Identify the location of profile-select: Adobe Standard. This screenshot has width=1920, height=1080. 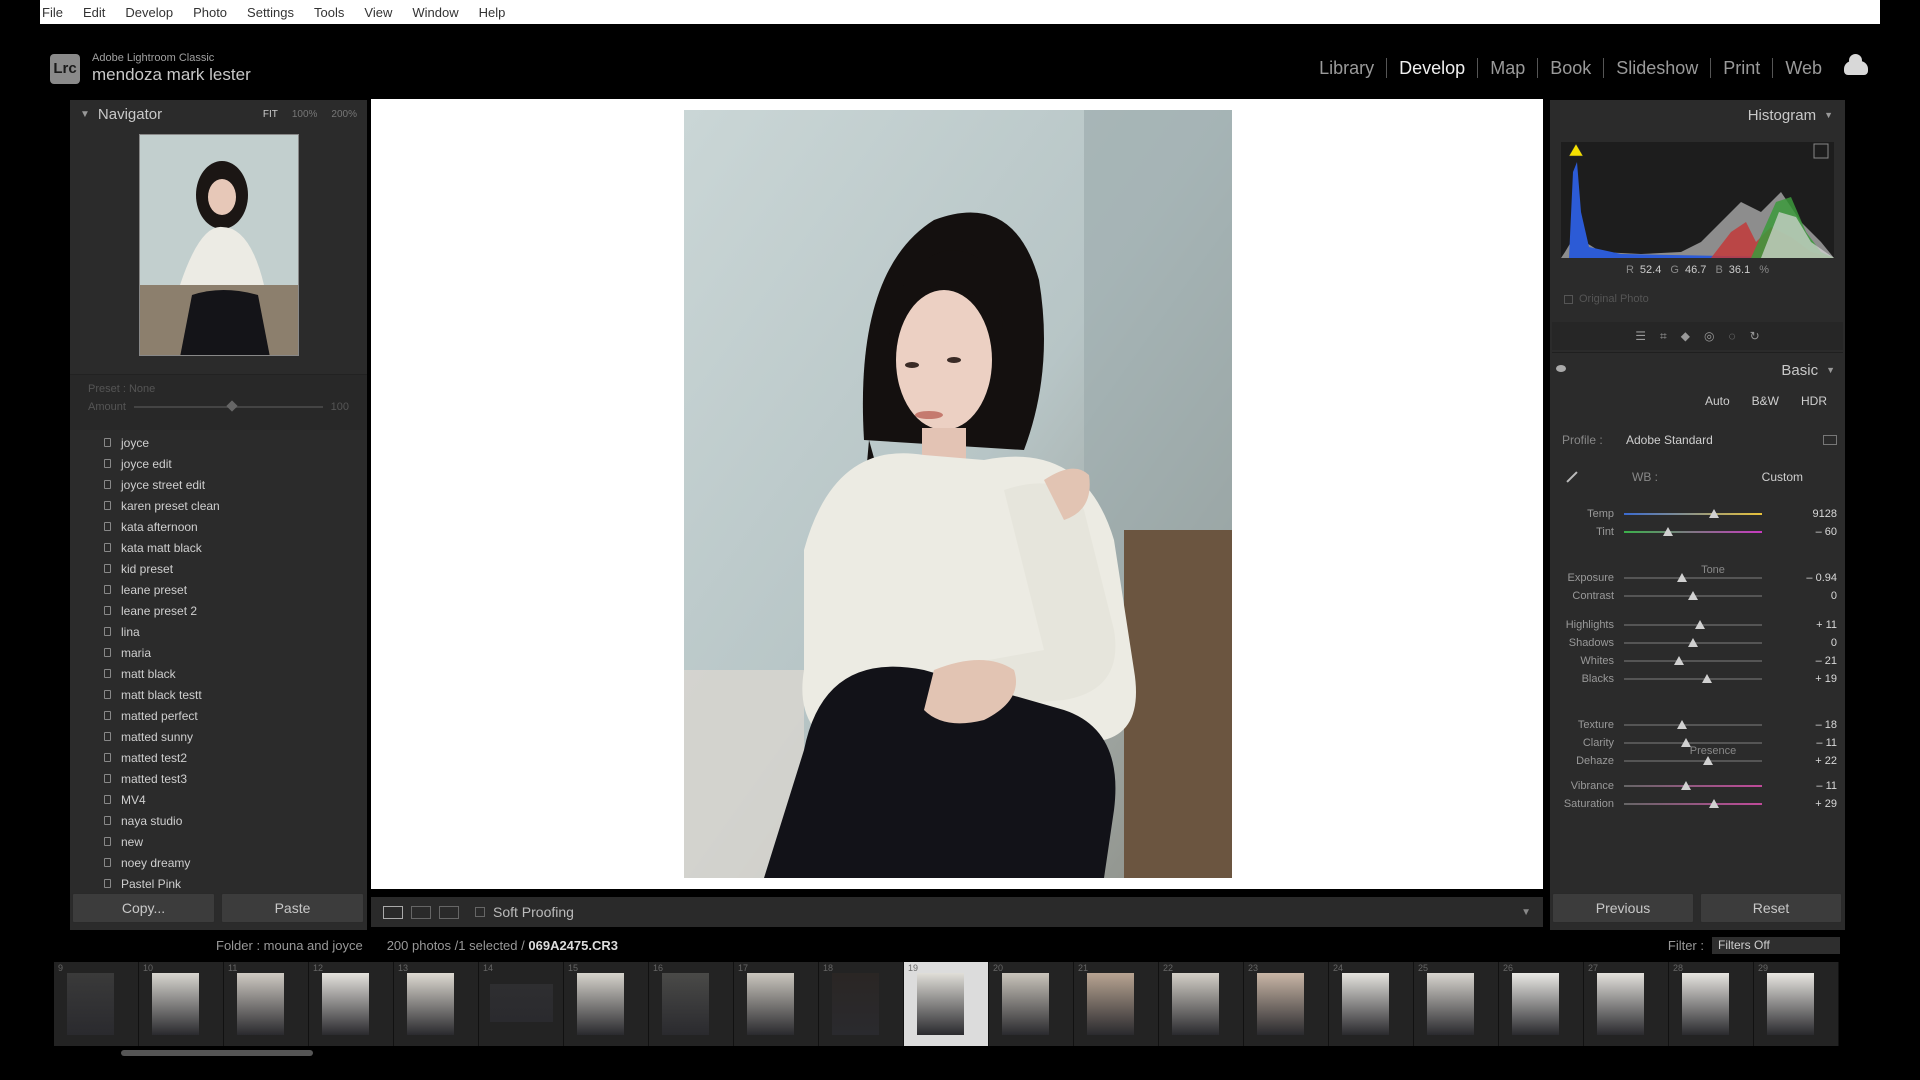
(1669, 440).